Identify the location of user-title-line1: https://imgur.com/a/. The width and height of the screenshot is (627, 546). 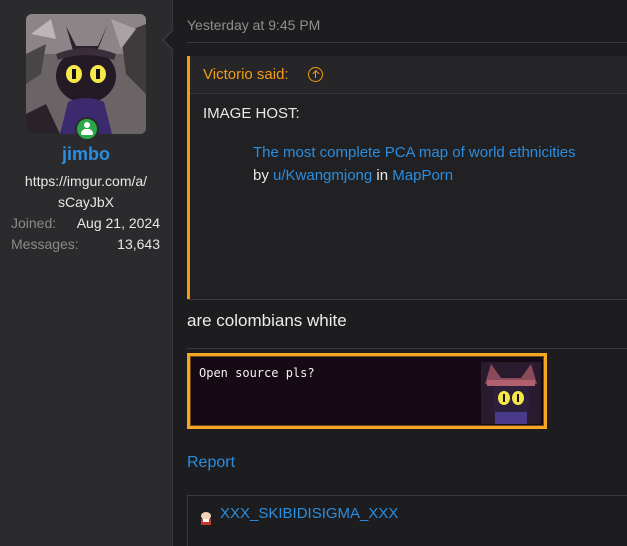
(86, 181).